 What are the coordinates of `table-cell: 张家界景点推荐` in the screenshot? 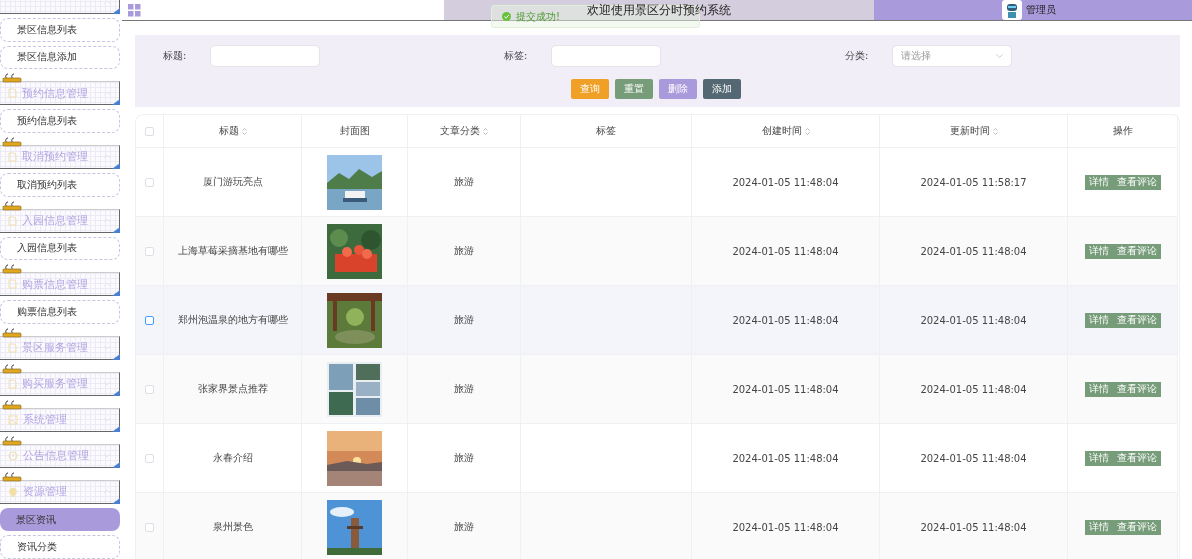 It's located at (233, 389).